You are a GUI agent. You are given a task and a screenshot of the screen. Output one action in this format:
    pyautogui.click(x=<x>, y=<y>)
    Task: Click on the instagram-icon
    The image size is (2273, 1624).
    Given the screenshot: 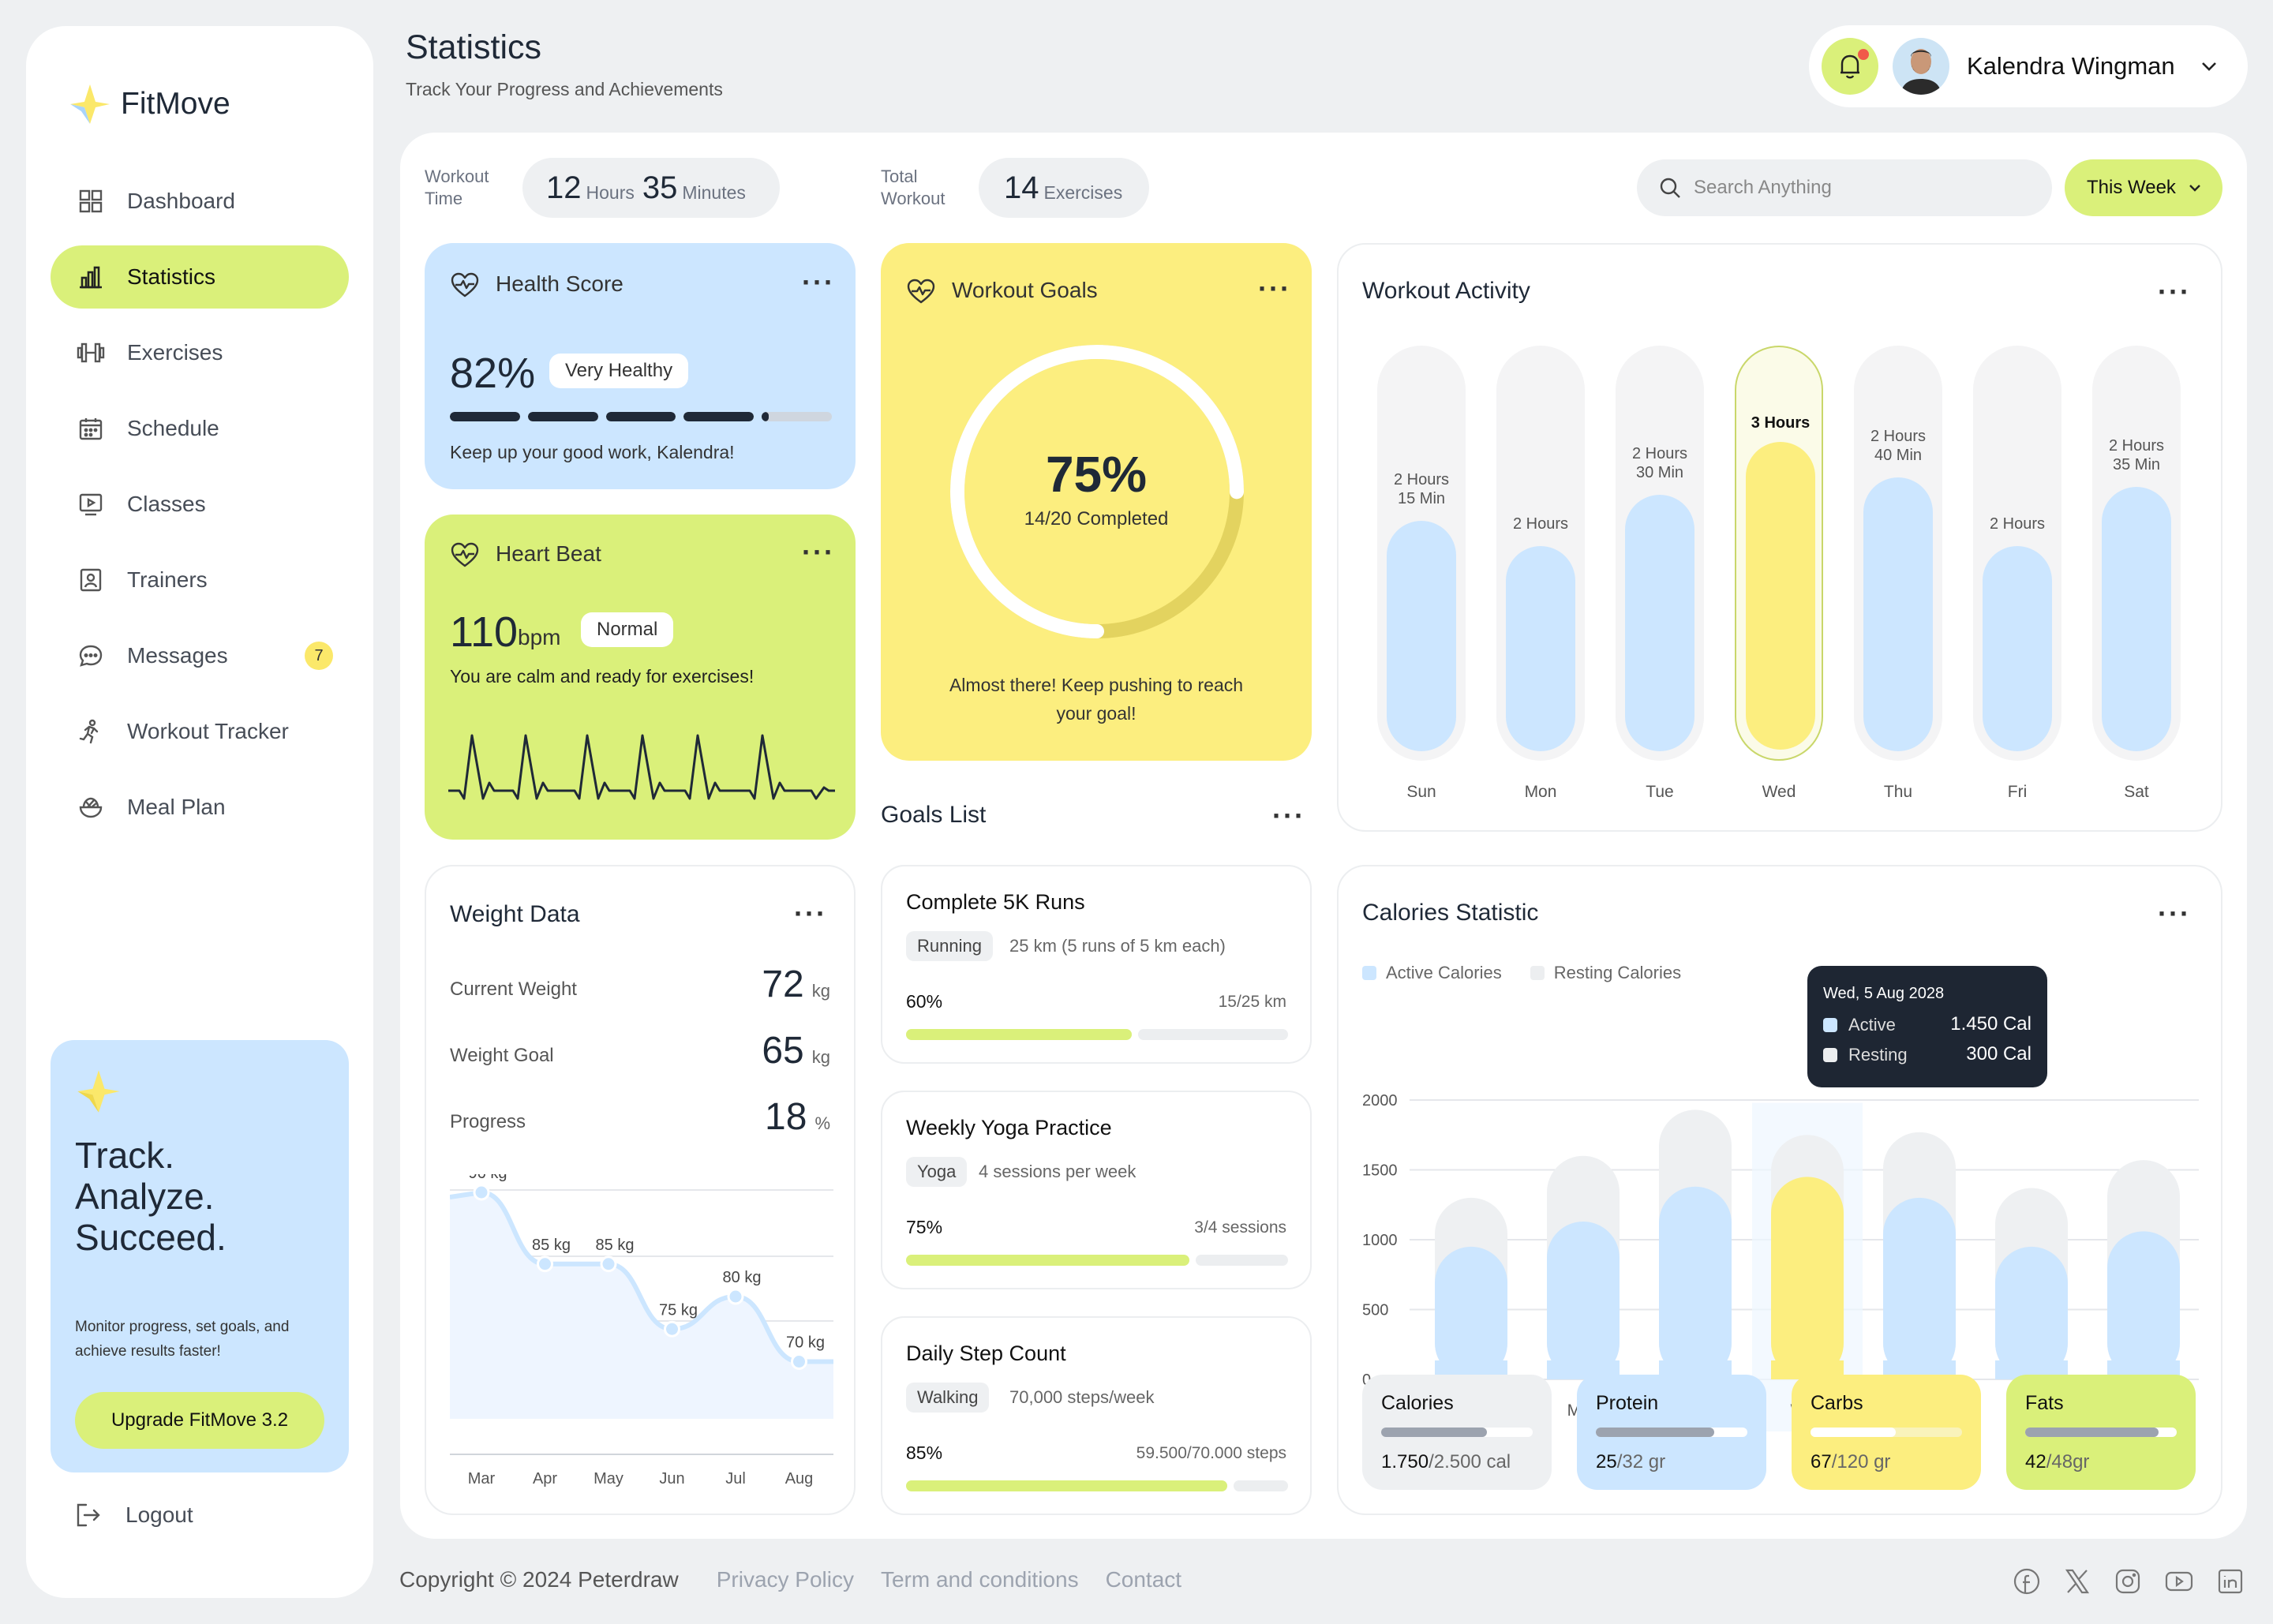 What is the action you would take?
    pyautogui.click(x=2128, y=1581)
    